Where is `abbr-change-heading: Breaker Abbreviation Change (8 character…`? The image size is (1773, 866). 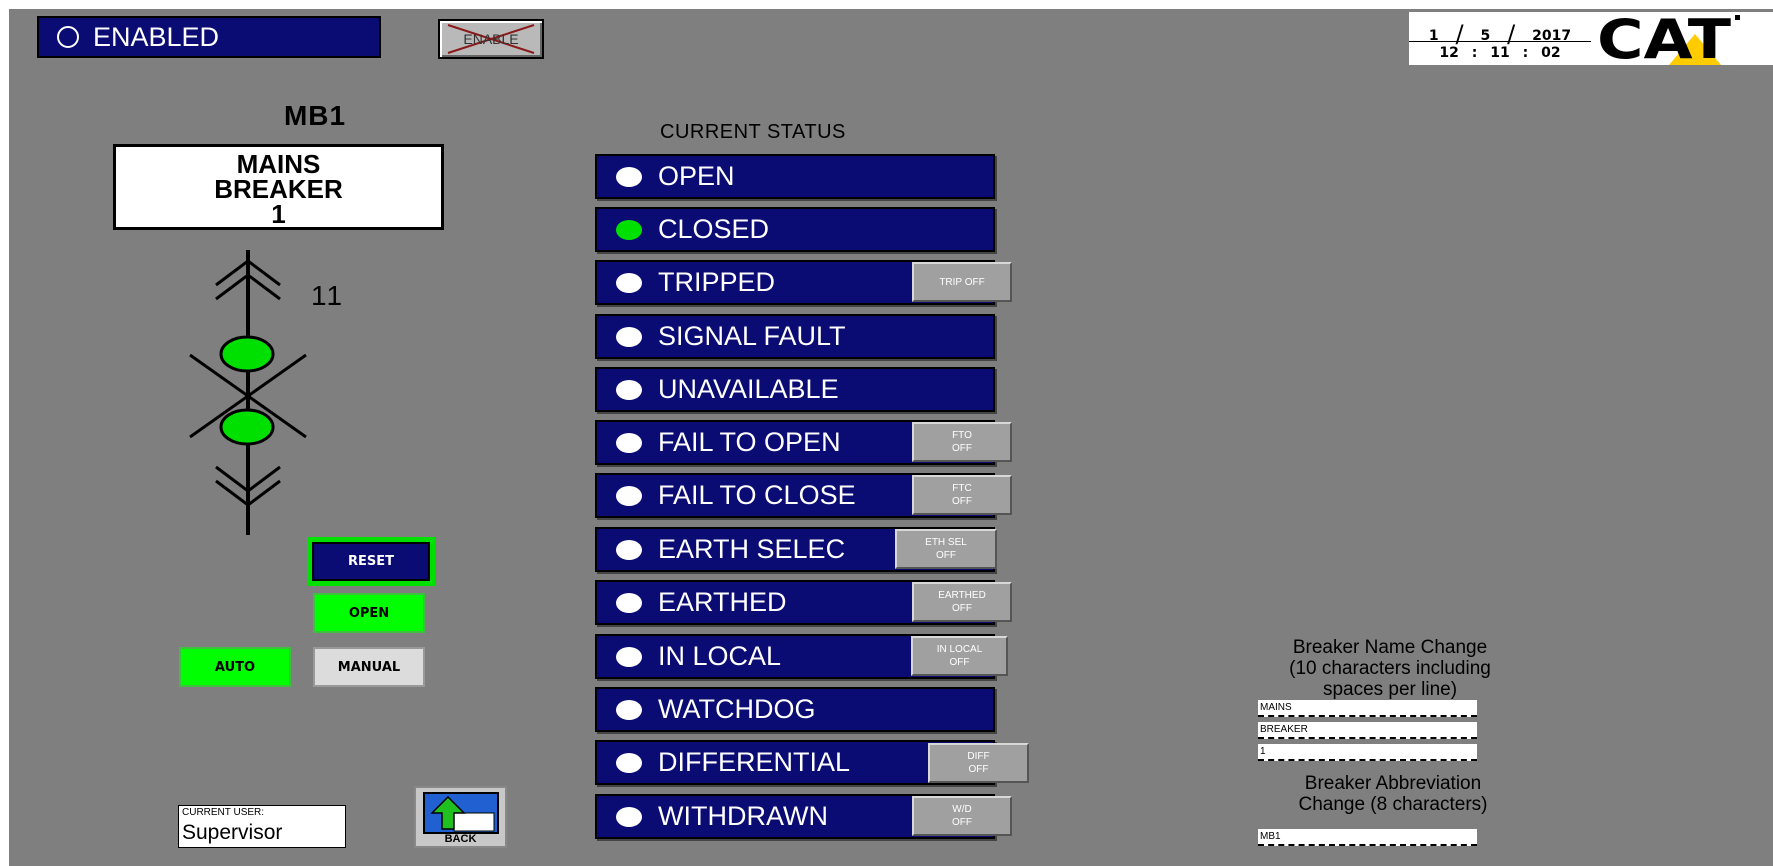 abbr-change-heading: Breaker Abbreviation Change (8 character… is located at coordinates (1393, 794).